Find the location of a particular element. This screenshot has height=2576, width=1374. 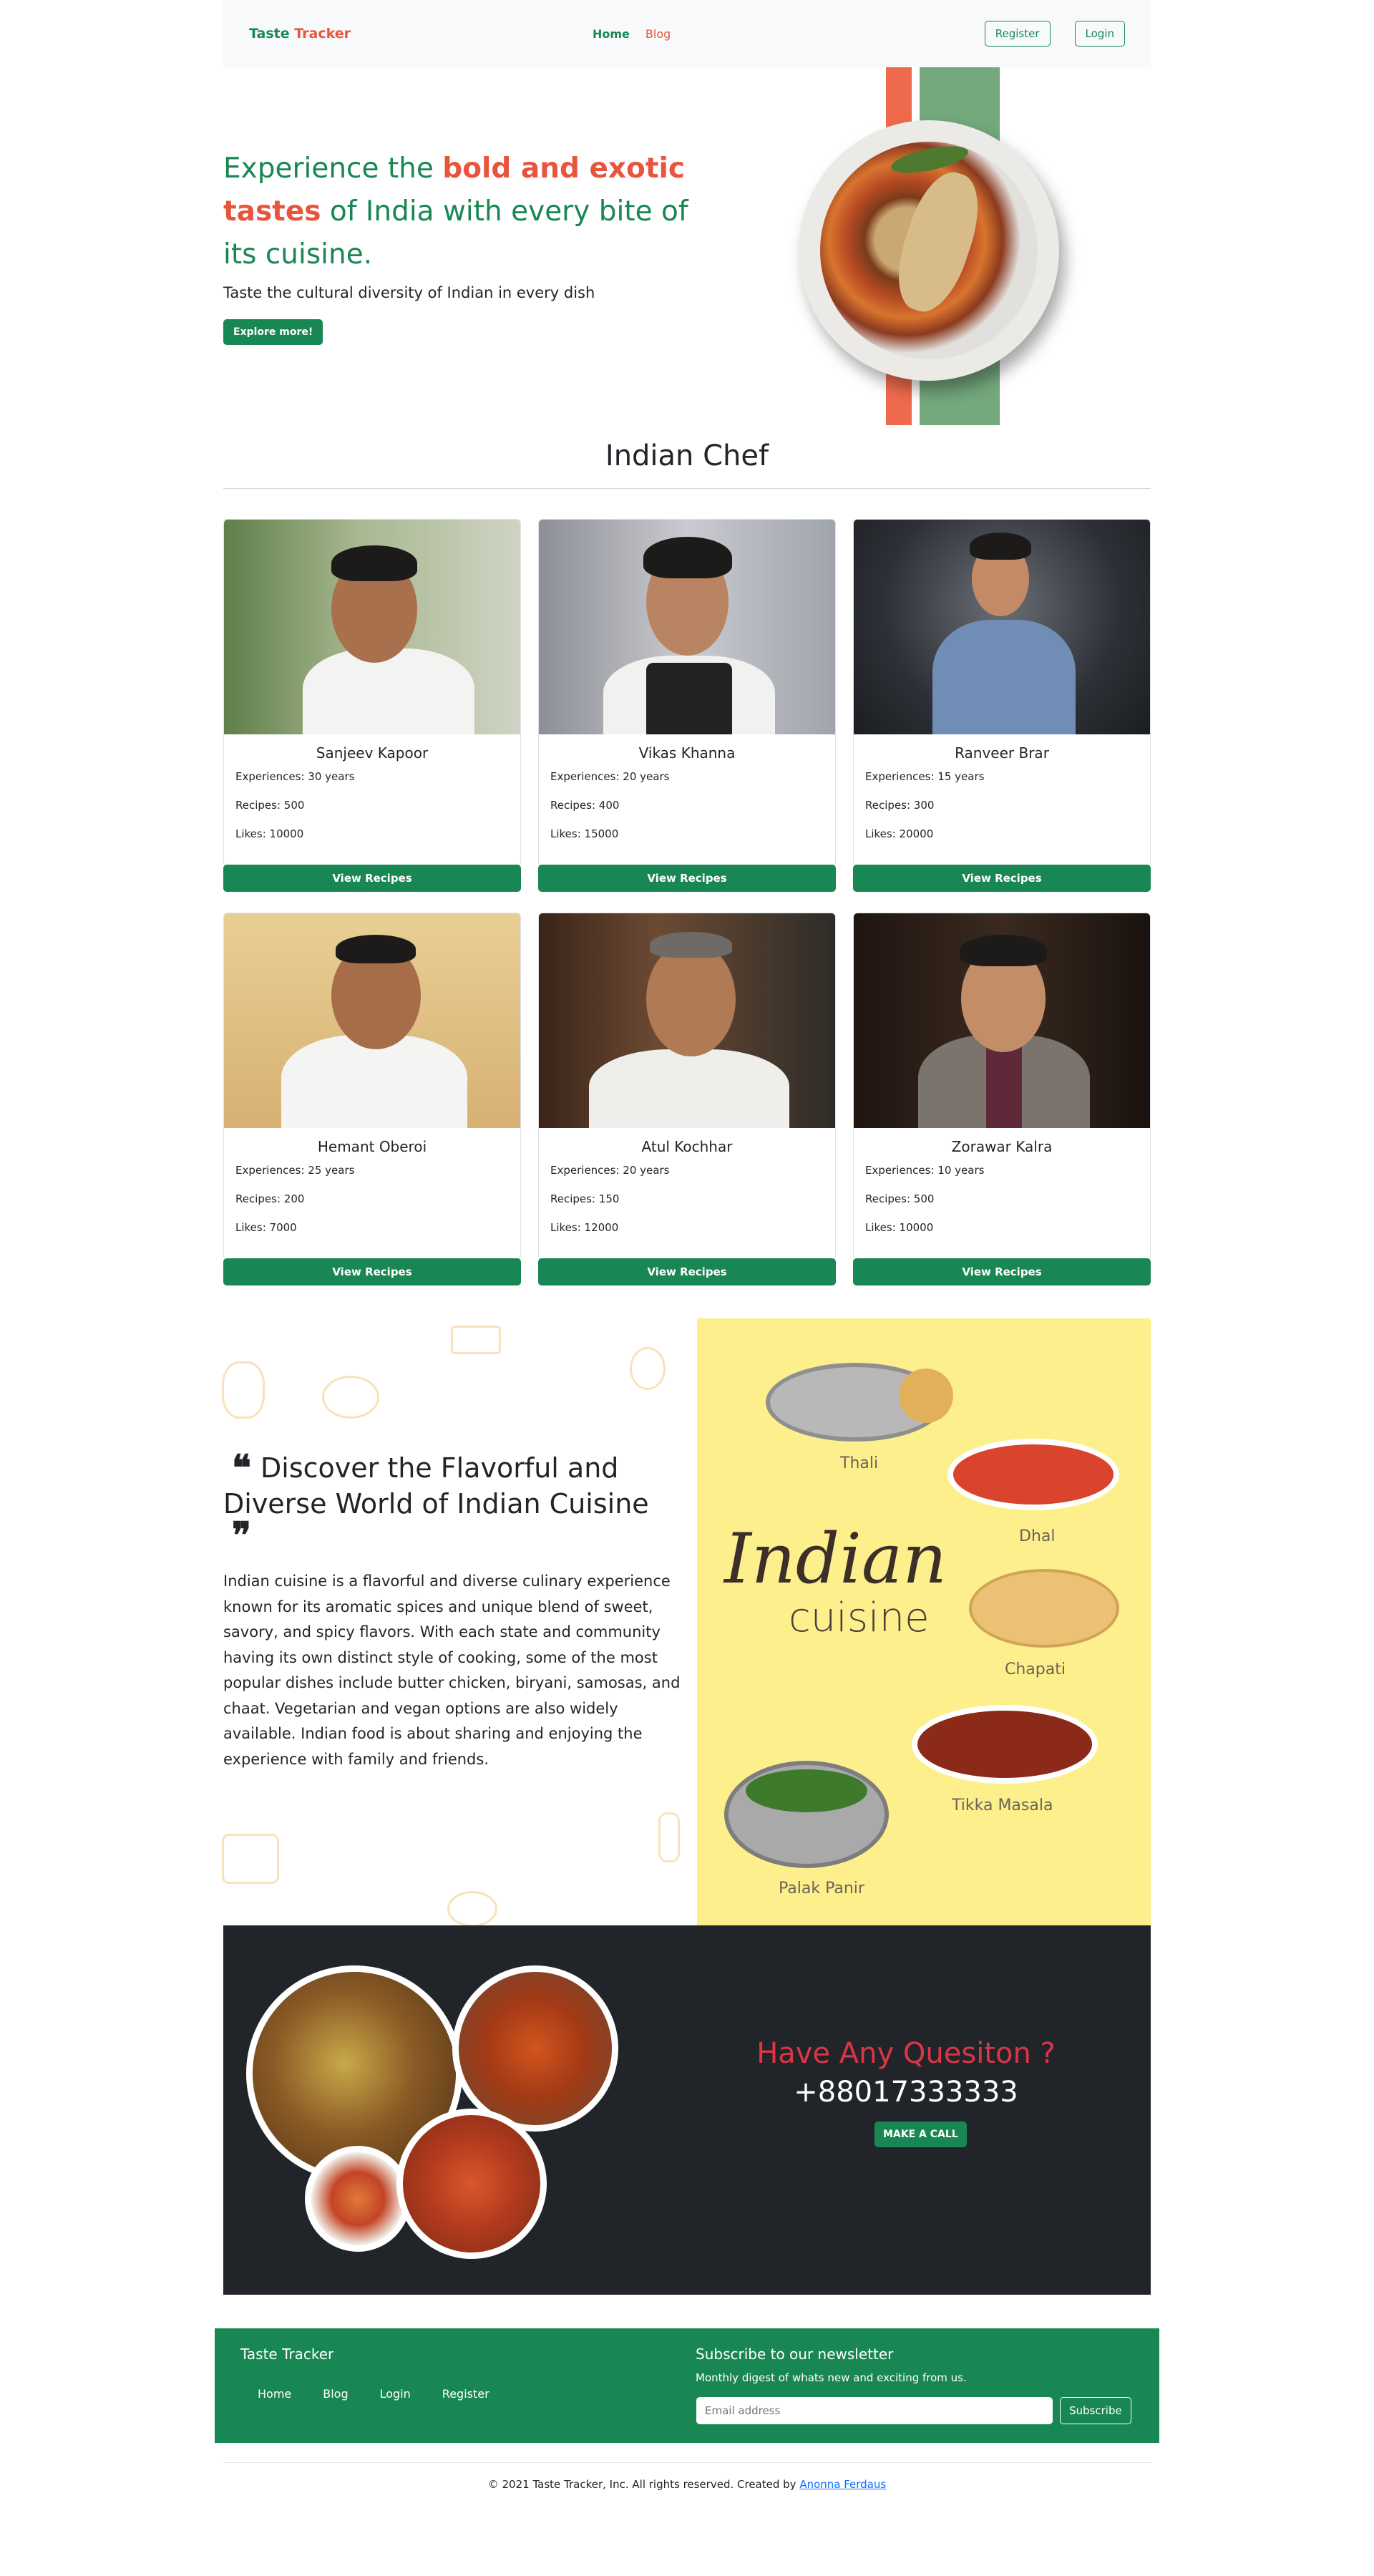

chef-recipes: Recipes: 150 is located at coordinates (585, 1198).